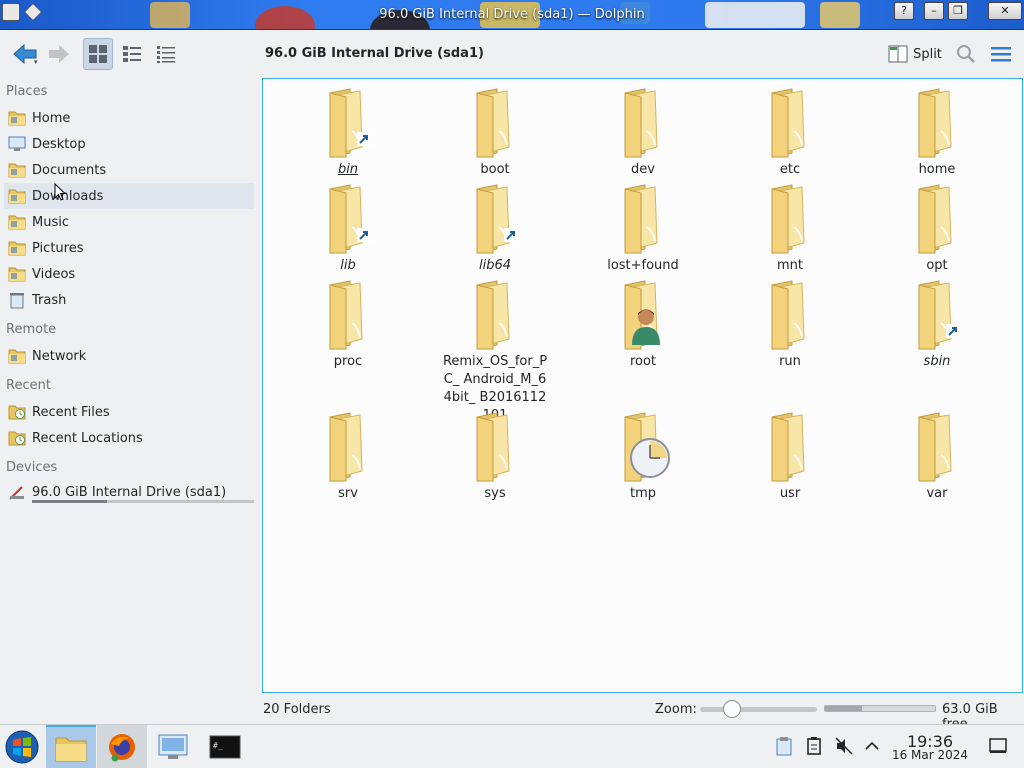 The width and height of the screenshot is (1024, 768). What do you see at coordinates (872, 746) in the screenshot?
I see `chevron-up-icon` at bounding box center [872, 746].